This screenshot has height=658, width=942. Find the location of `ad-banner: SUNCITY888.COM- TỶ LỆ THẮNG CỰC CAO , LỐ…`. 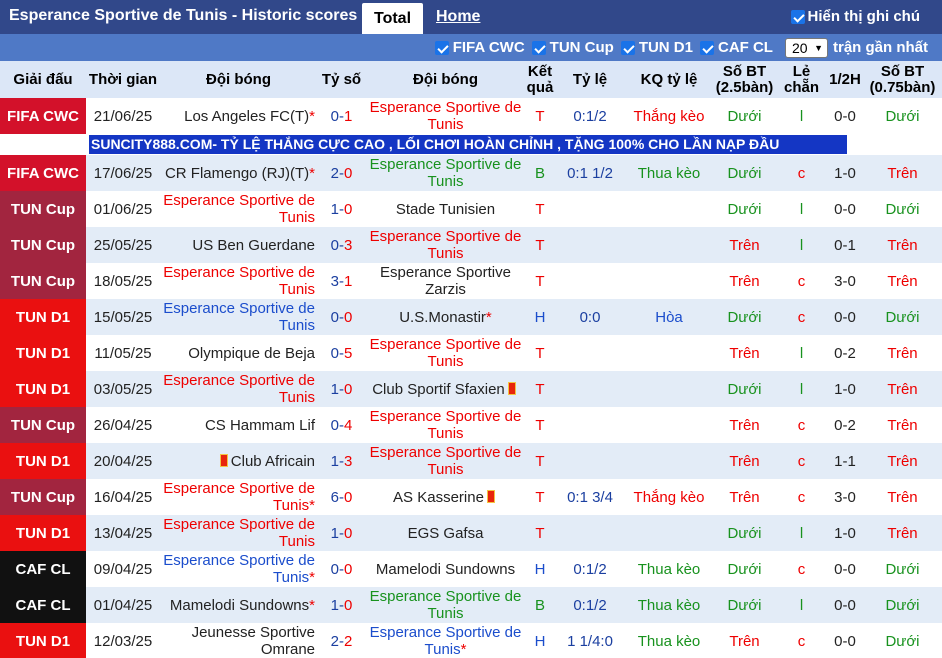

ad-banner: SUNCITY888.COM- TỶ LỆ THẮNG CỰC CAO , LỐ… is located at coordinates (468, 144).